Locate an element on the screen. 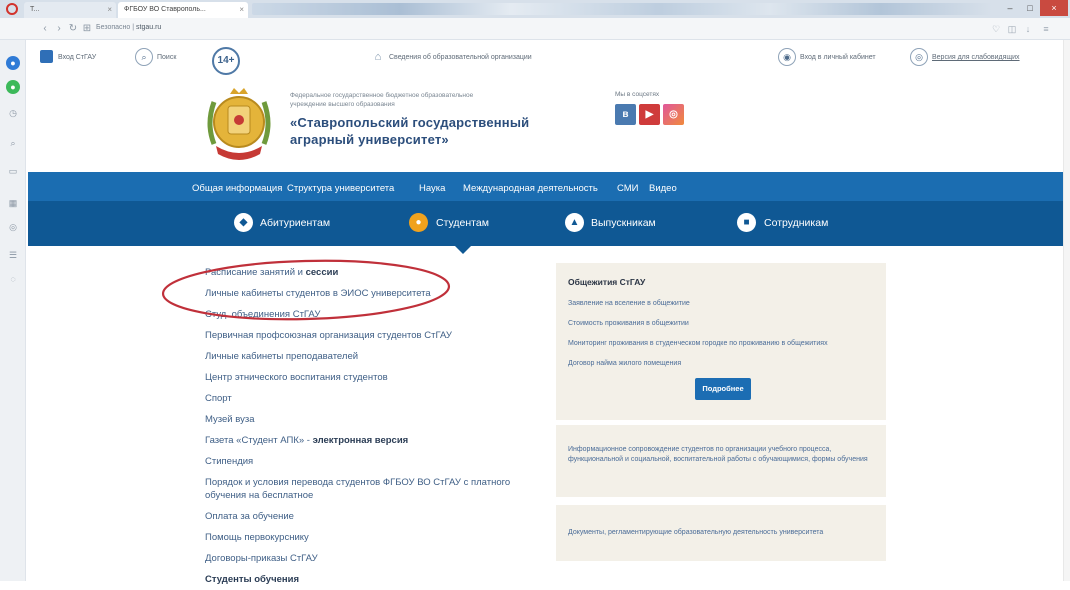  messenger-icon: ● is located at coordinates (13, 63).